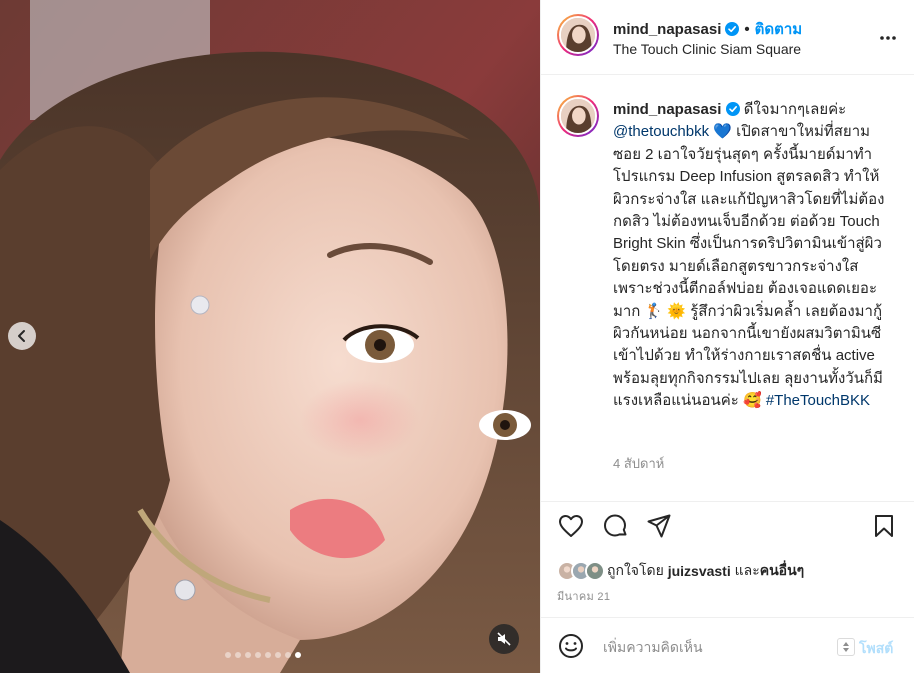 This screenshot has height=674, width=914. Describe the element at coordinates (583, 596) in the screenshot. I see `post-date: มีนาคม 21` at that location.